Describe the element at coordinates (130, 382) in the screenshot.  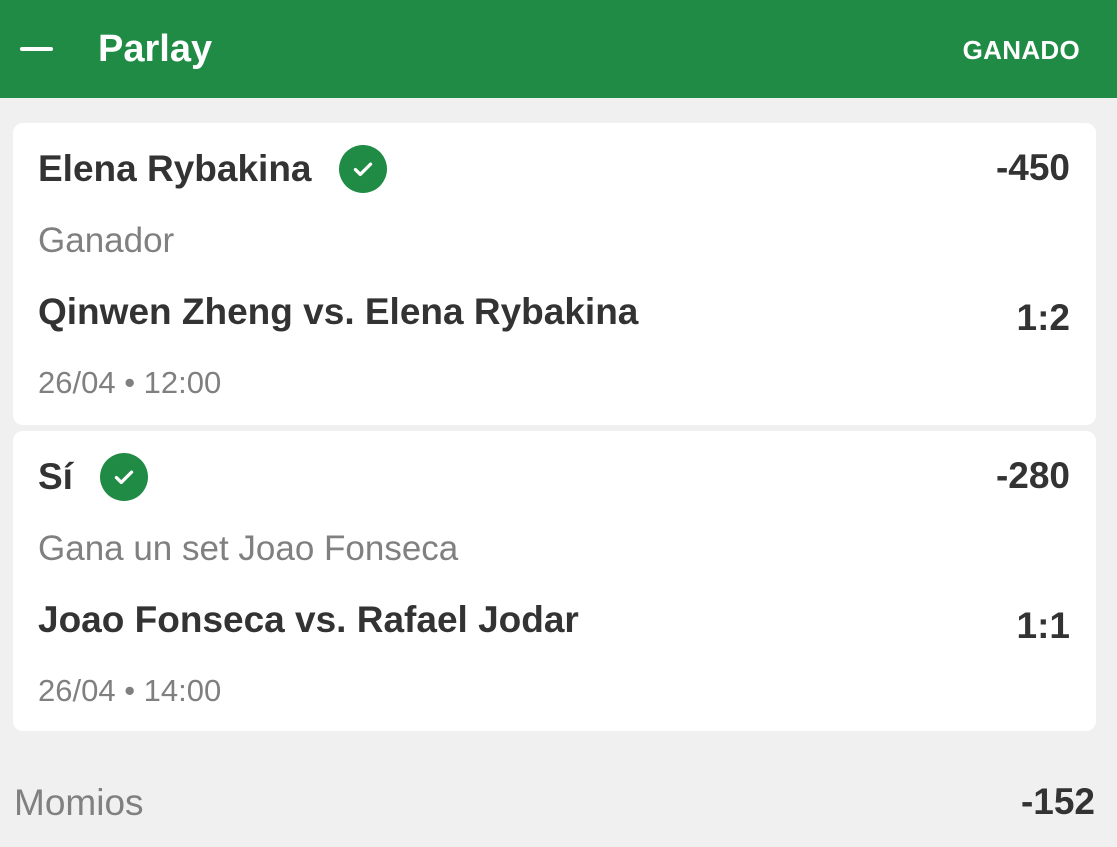
I see `event-datetime: 26/04 • 12:00` at that location.